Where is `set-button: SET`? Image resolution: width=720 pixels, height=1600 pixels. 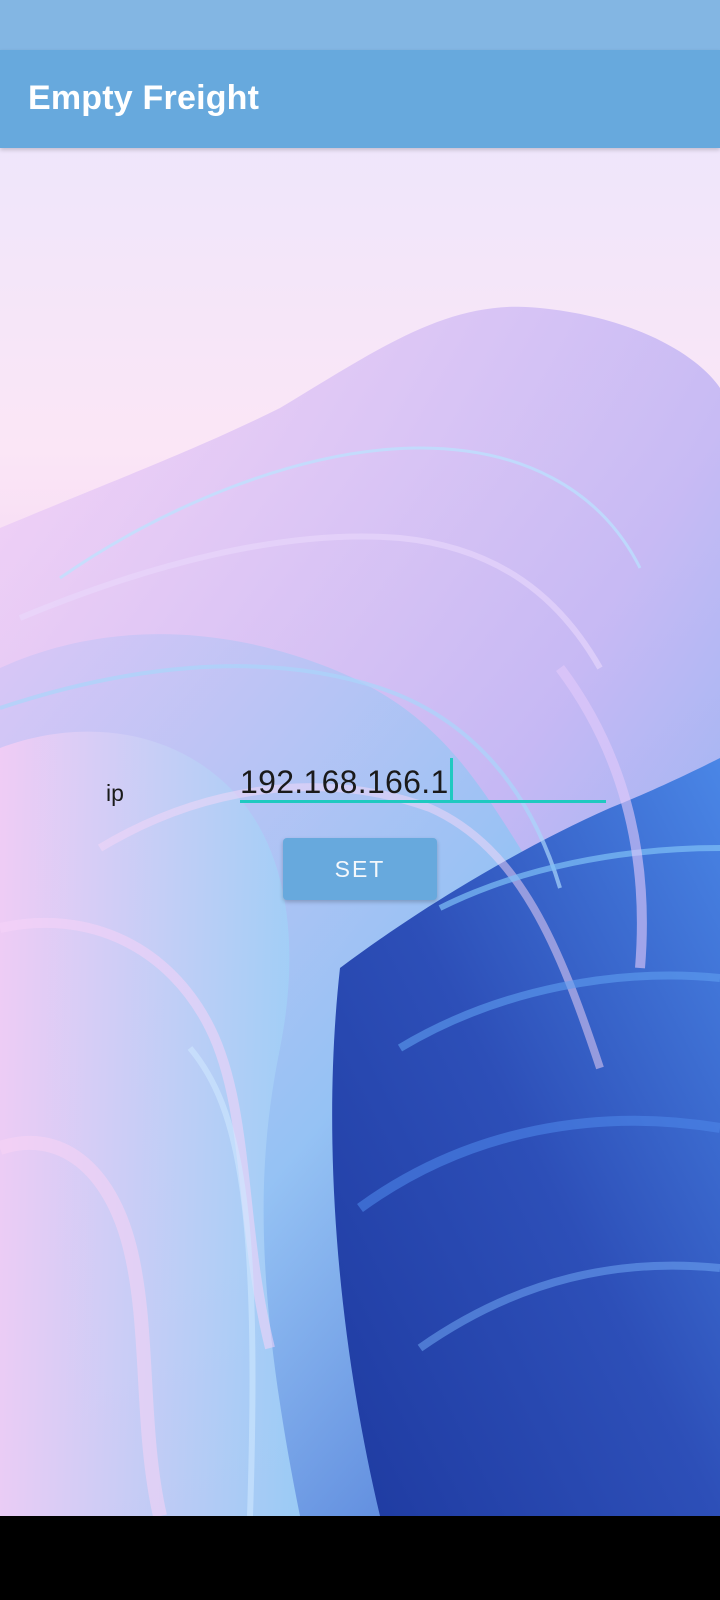
set-button: SET is located at coordinates (360, 869).